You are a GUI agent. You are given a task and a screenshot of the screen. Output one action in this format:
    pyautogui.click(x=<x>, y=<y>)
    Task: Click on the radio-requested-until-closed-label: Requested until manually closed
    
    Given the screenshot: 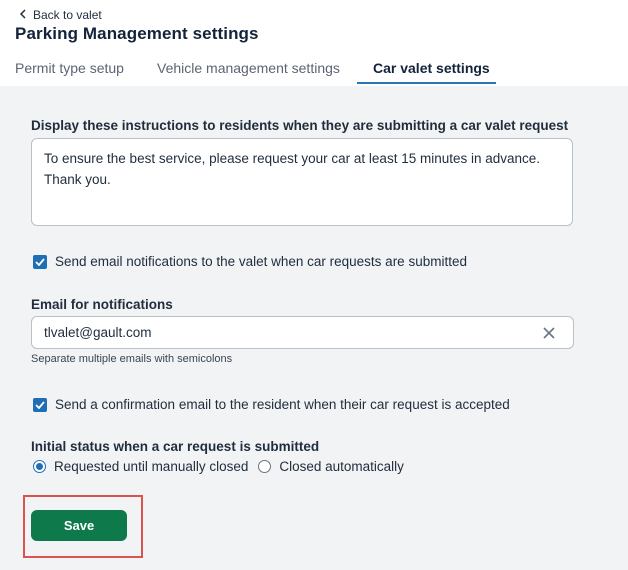 What is the action you would take?
    pyautogui.click(x=151, y=466)
    